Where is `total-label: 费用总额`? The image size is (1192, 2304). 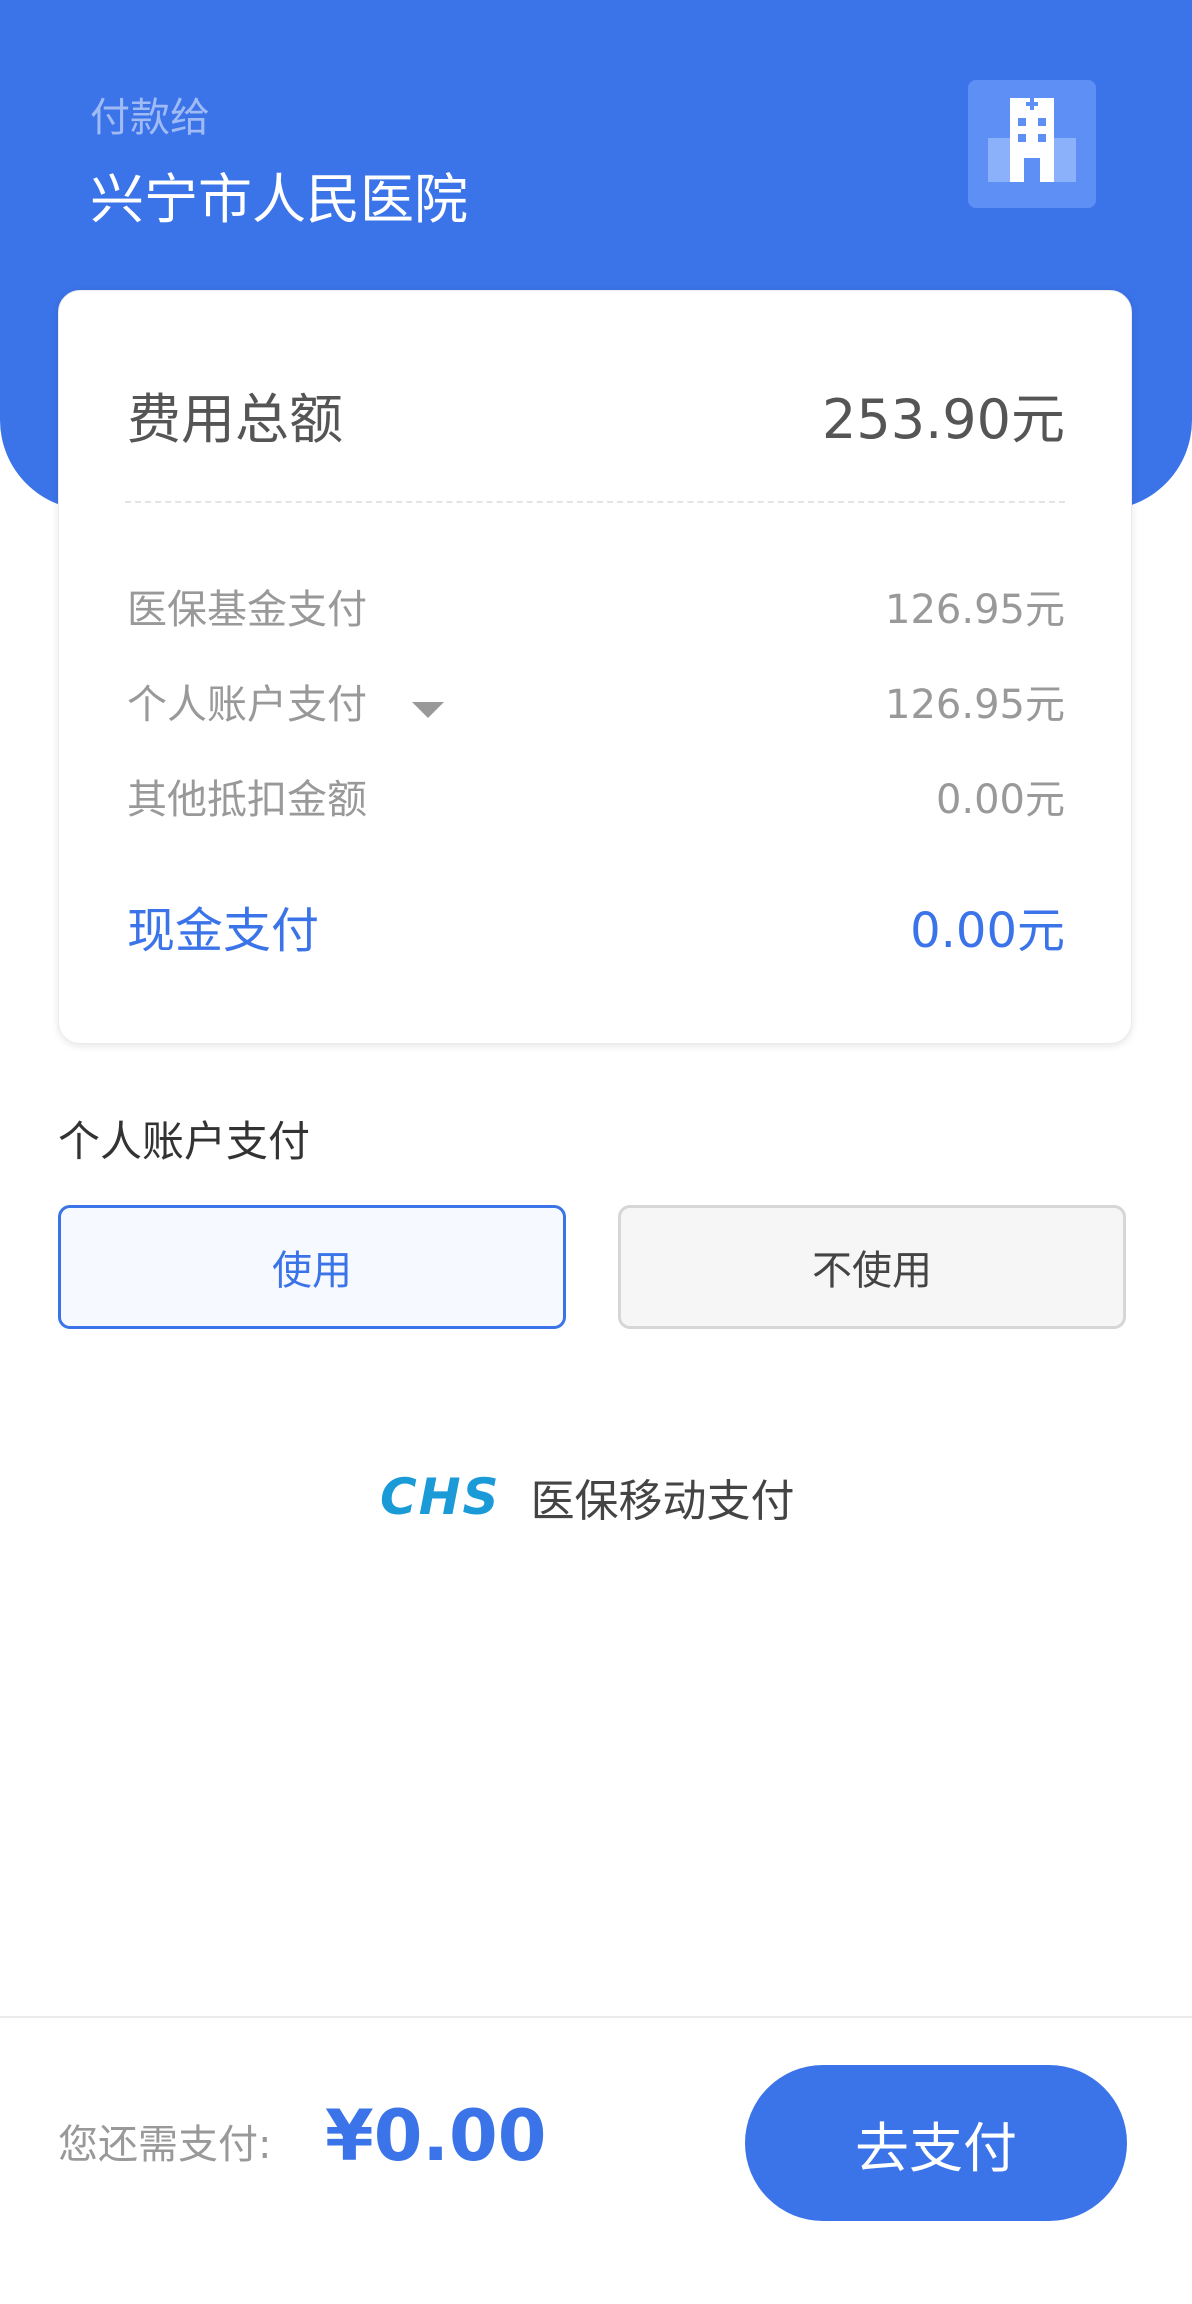
total-label: 费用总额 is located at coordinates (235, 419).